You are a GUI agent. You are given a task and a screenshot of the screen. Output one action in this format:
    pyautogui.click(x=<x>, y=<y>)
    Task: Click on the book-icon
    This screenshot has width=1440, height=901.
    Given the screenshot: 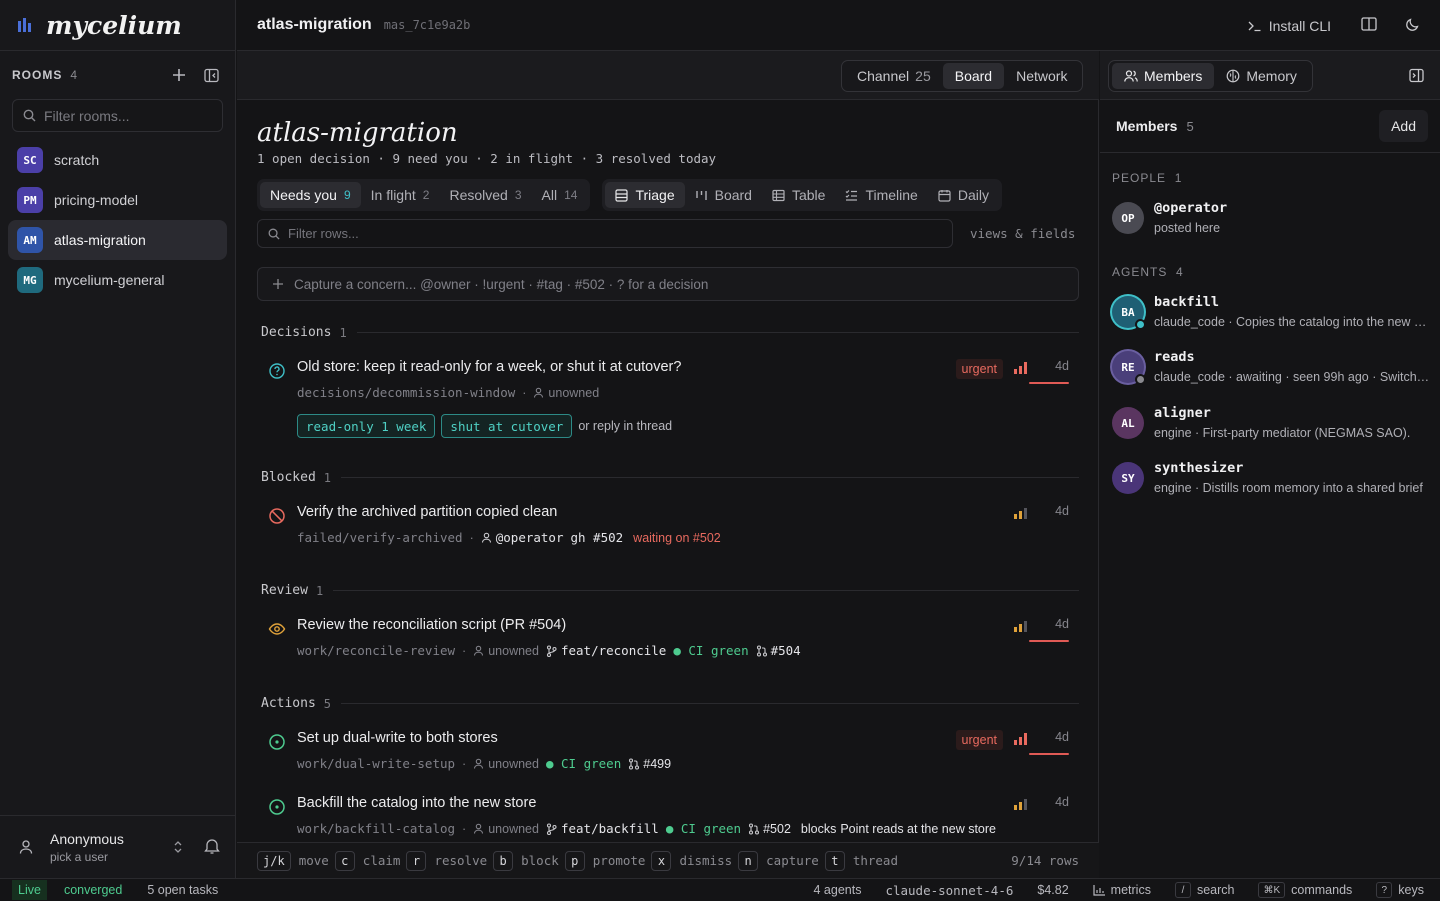 What is the action you would take?
    pyautogui.click(x=1369, y=25)
    